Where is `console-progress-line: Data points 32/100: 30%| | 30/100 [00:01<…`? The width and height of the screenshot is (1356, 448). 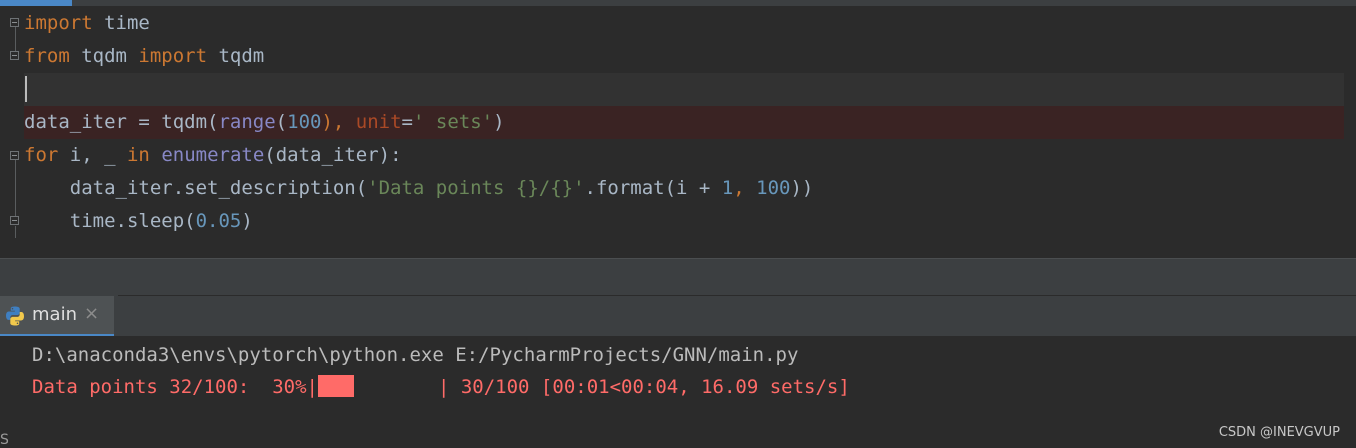
console-progress-line: Data points 32/100: 30%| | 30/100 [00:01<… is located at coordinates (441, 387).